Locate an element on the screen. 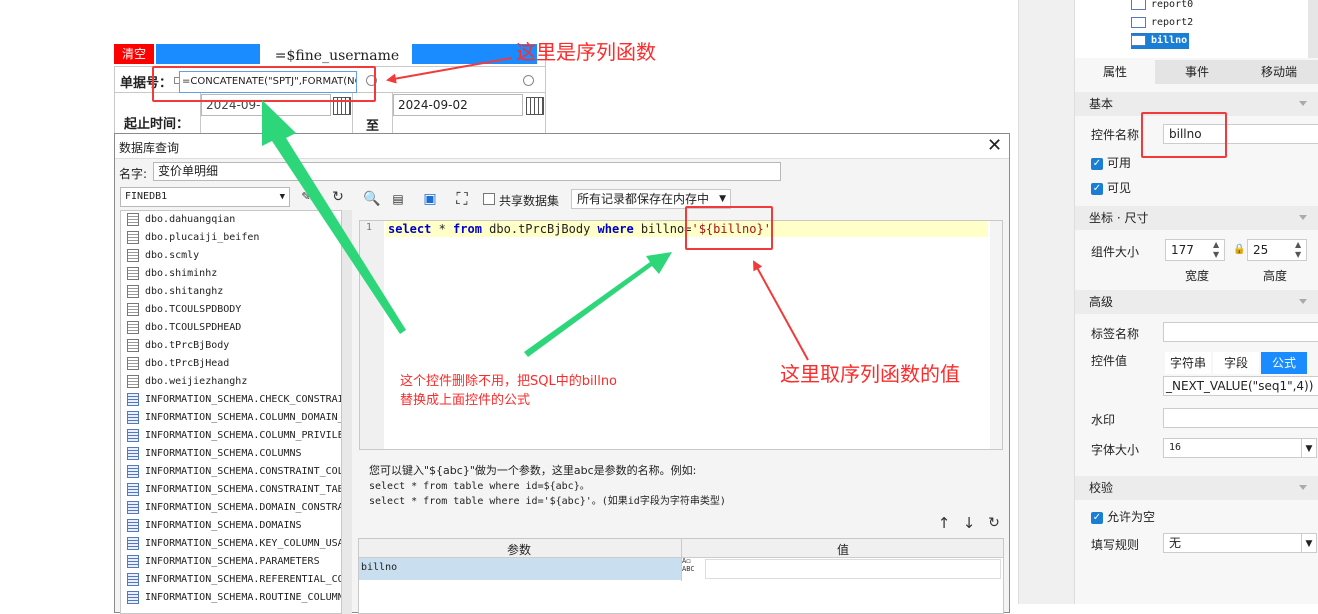  annotation-line: 替换成上面控件的公式 is located at coordinates (465, 400).